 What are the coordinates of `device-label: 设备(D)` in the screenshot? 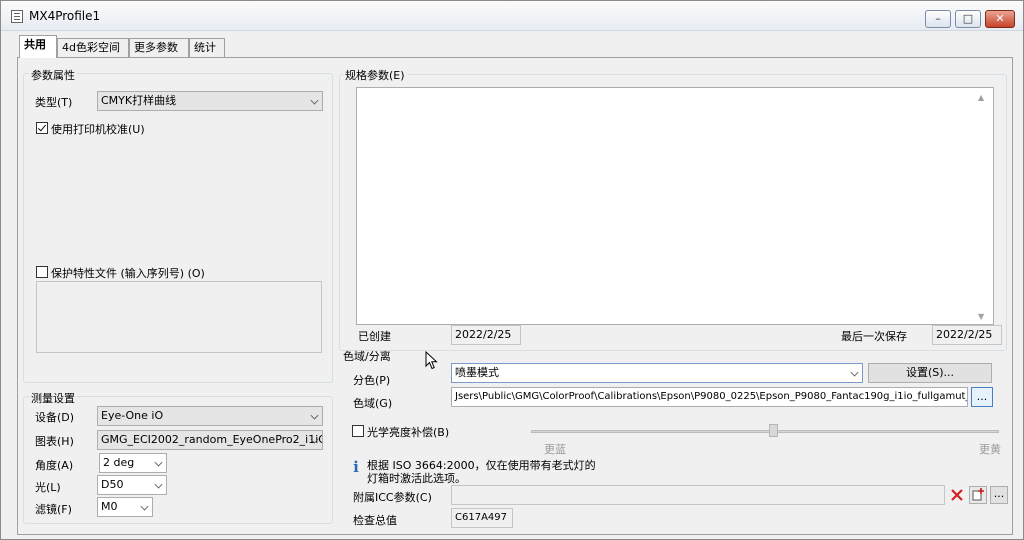 It's located at (55, 417).